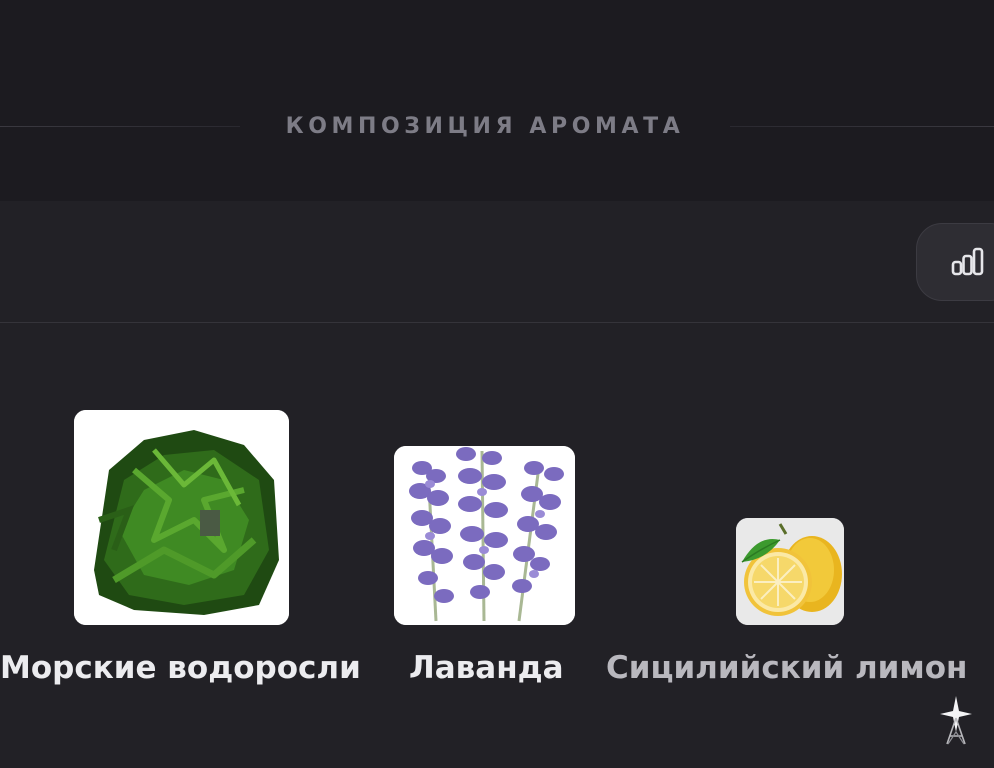 The width and height of the screenshot is (994, 768). Describe the element at coordinates (181, 517) in the screenshot. I see `seaweed-image` at that location.